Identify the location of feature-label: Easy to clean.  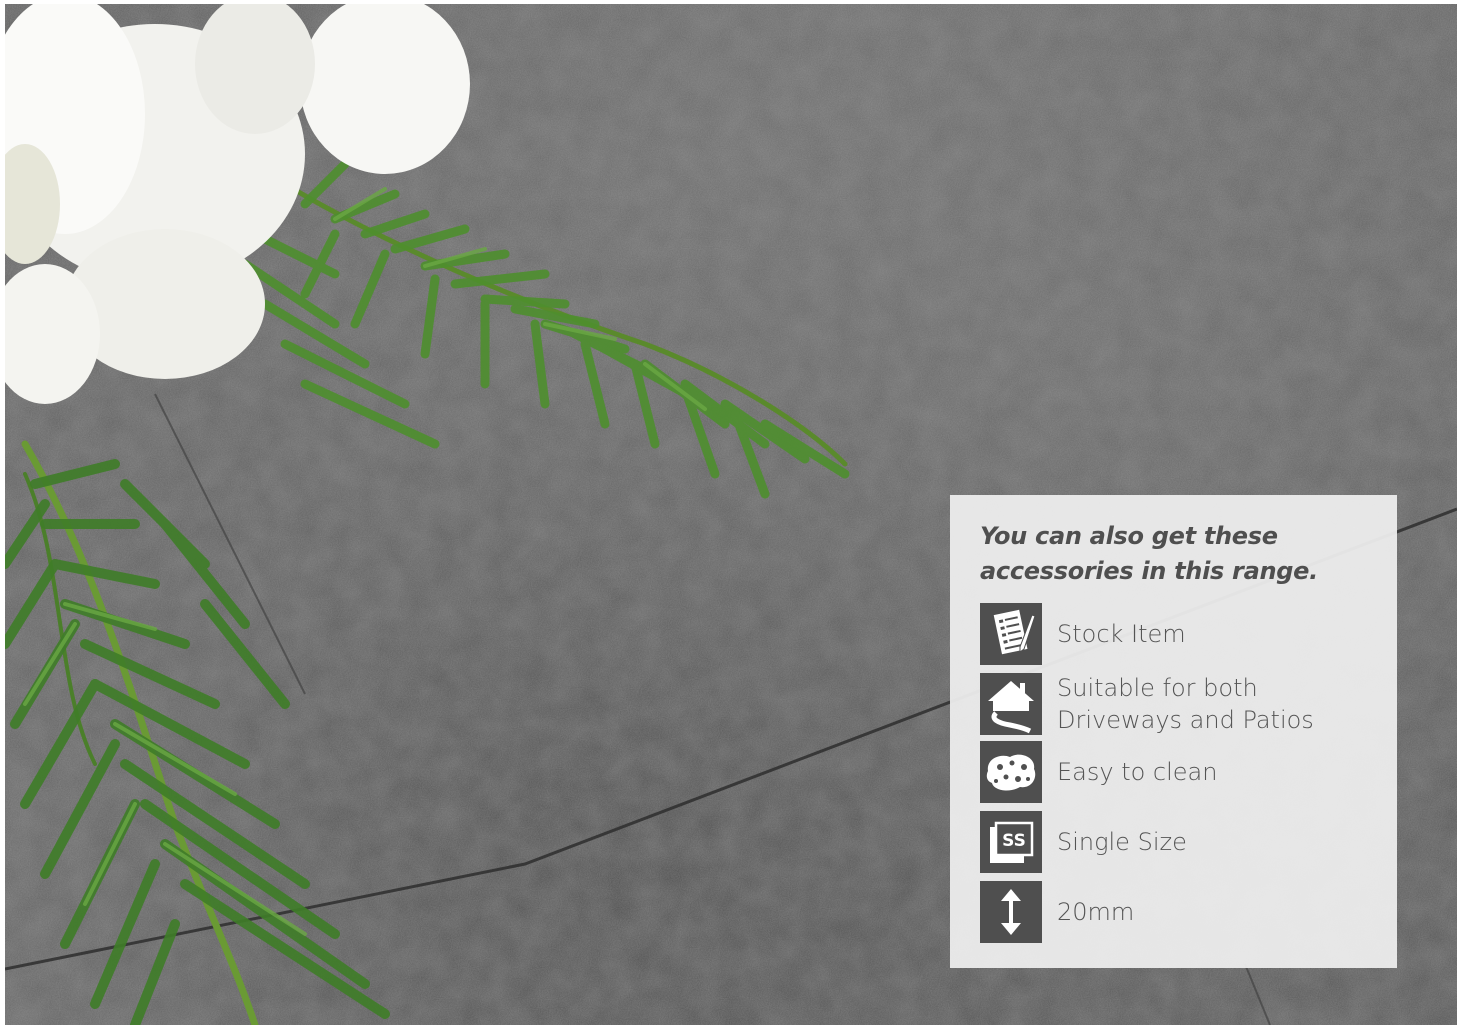
(1137, 772).